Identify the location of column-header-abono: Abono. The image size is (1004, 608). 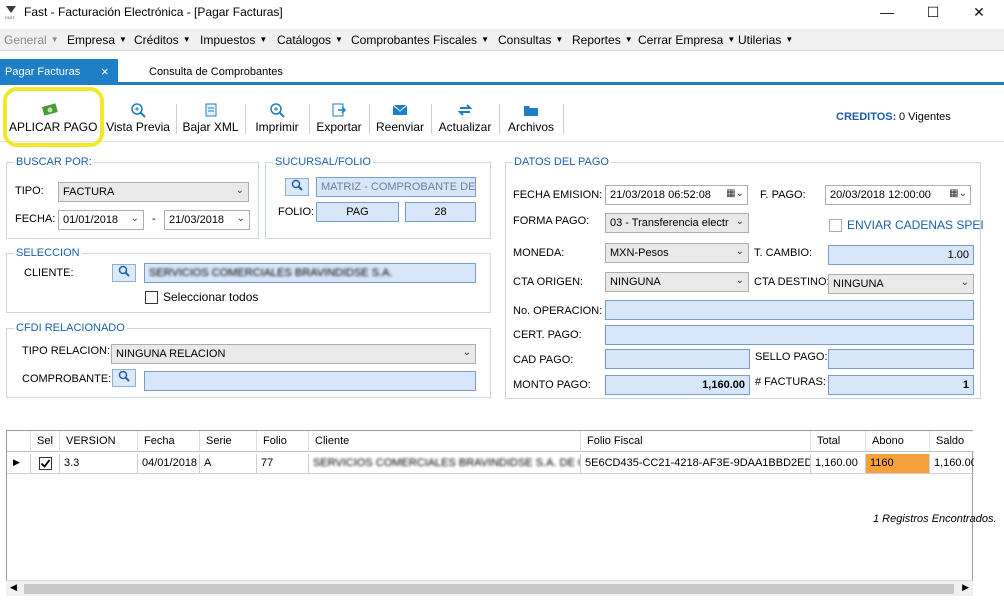
(898, 441).